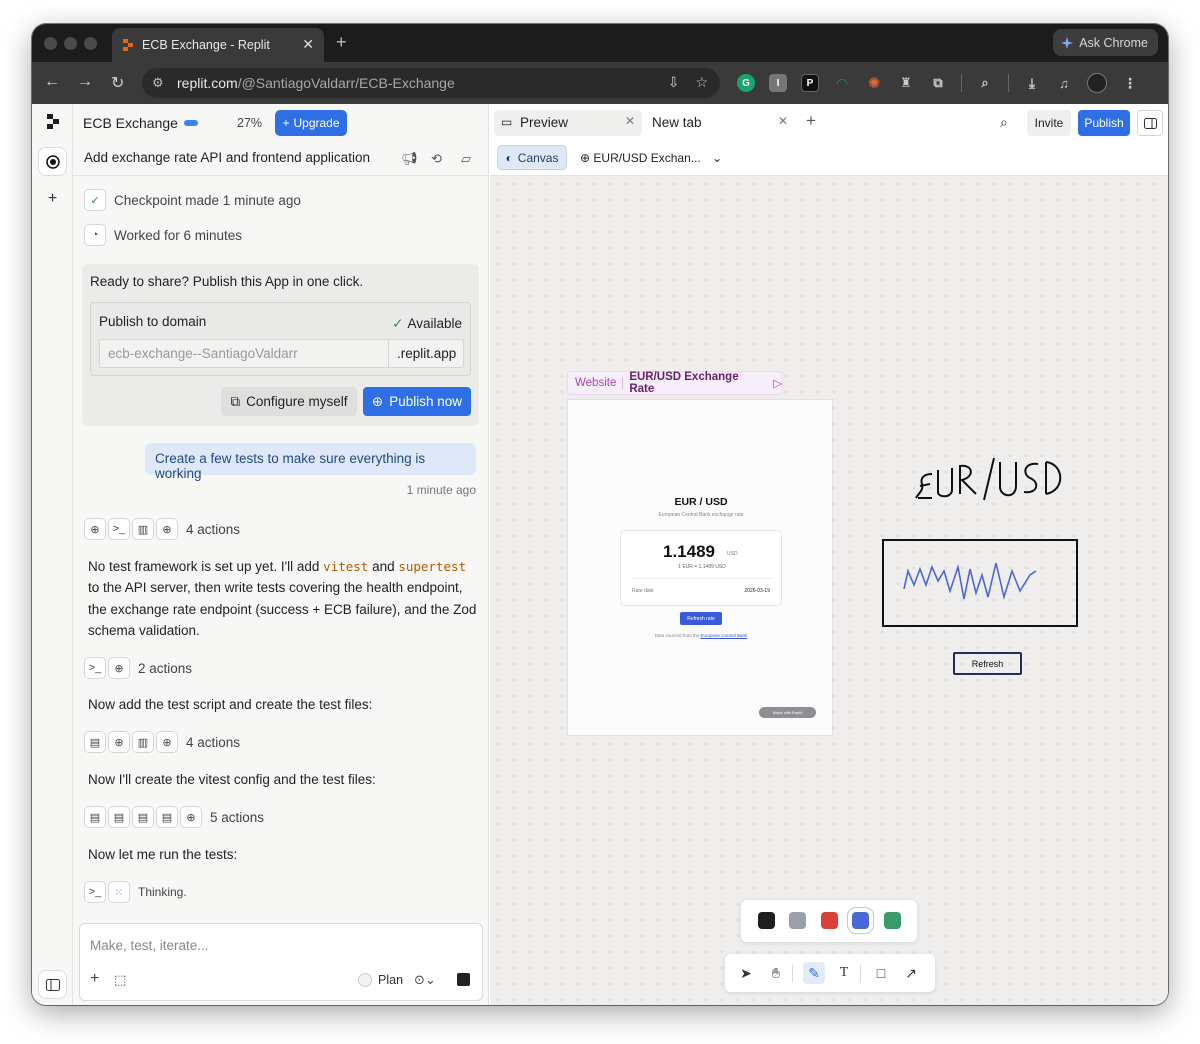 The image size is (1200, 1044). I want to click on extensions-puzzle-icon: ⧉, so click(938, 83).